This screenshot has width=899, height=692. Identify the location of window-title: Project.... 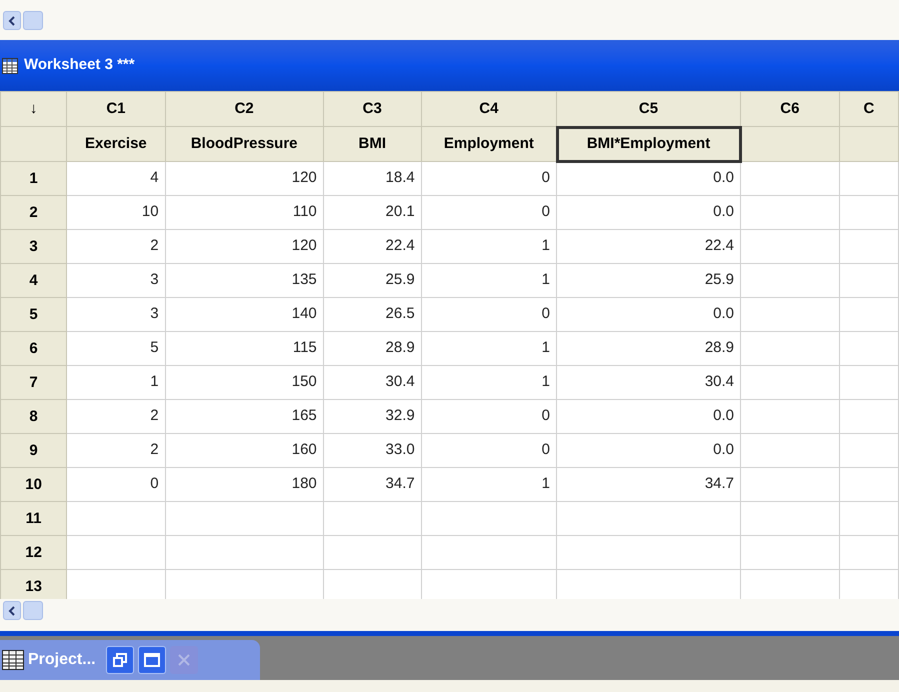
(62, 660).